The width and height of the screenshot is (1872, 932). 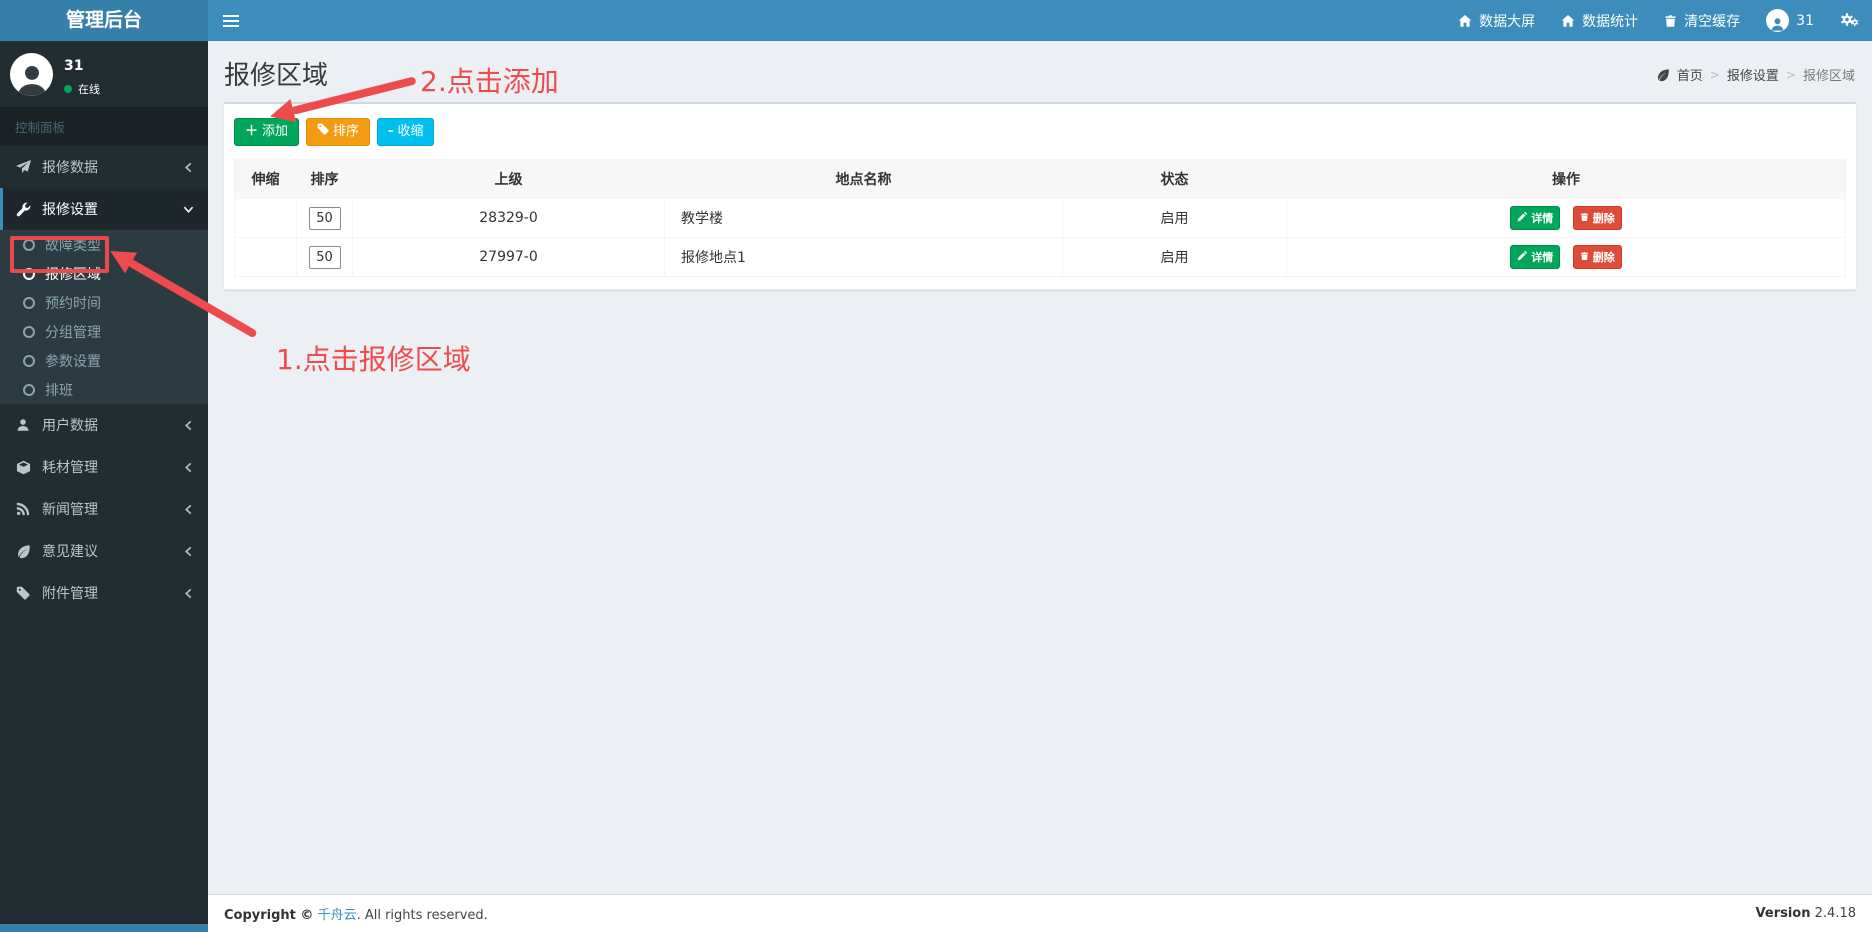 What do you see at coordinates (373, 359) in the screenshot?
I see `annotation-step1-label: 1.点击报修区域` at bounding box center [373, 359].